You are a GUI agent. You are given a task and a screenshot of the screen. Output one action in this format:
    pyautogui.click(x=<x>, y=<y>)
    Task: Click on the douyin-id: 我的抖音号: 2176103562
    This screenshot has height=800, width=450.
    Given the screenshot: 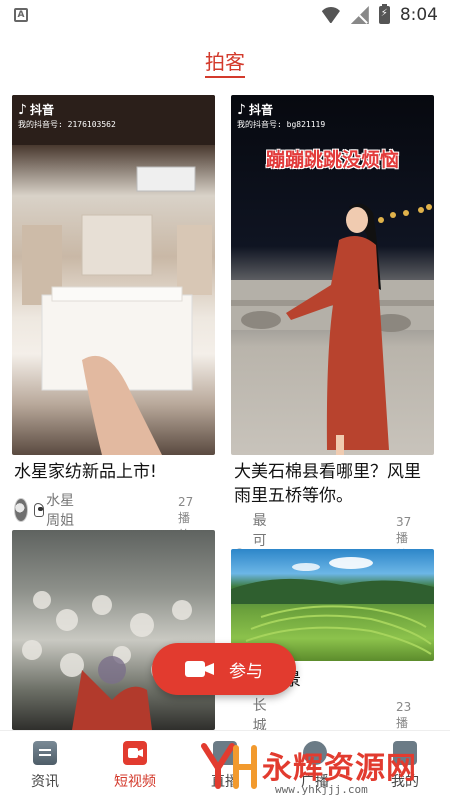 What is the action you would take?
    pyautogui.click(x=67, y=124)
    